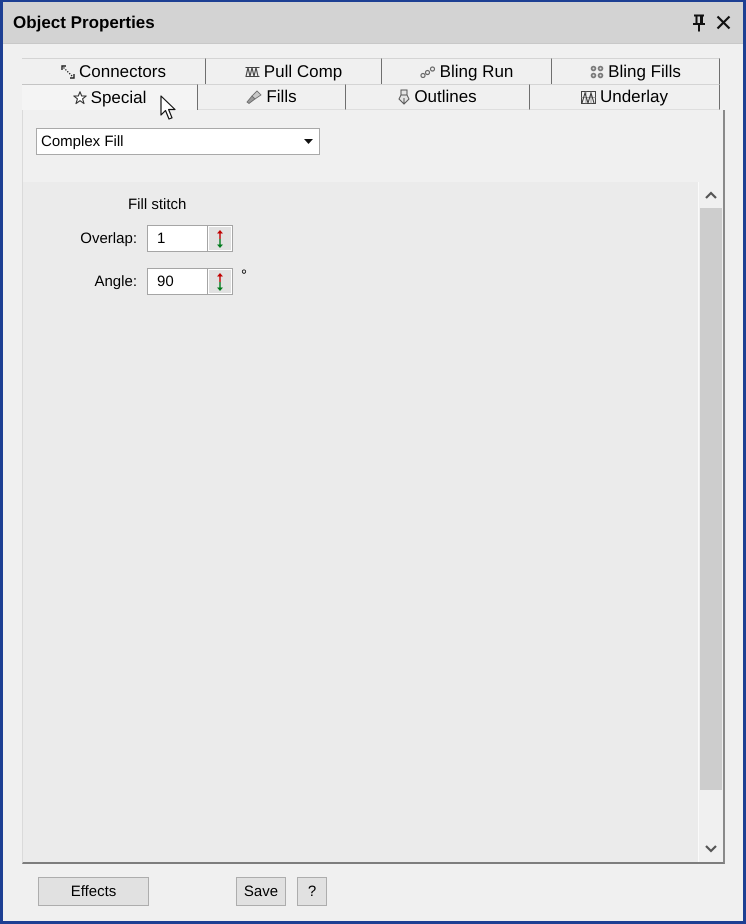 The width and height of the screenshot is (746, 924). I want to click on pin-icon, so click(699, 23).